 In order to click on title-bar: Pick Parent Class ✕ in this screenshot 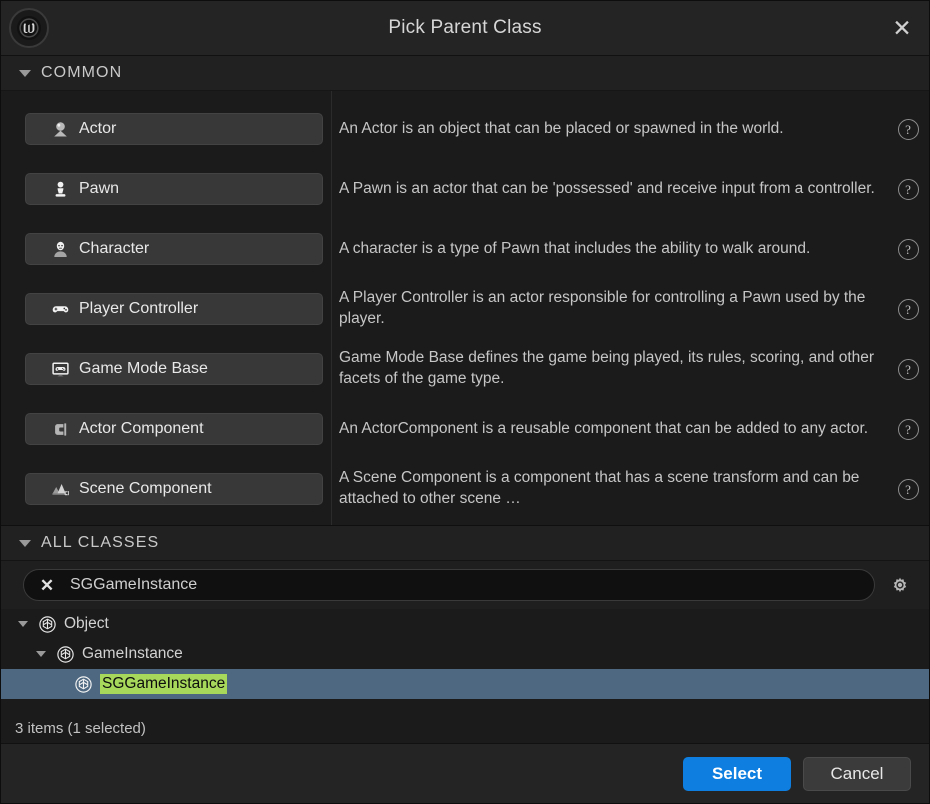, I will do `click(465, 28)`.